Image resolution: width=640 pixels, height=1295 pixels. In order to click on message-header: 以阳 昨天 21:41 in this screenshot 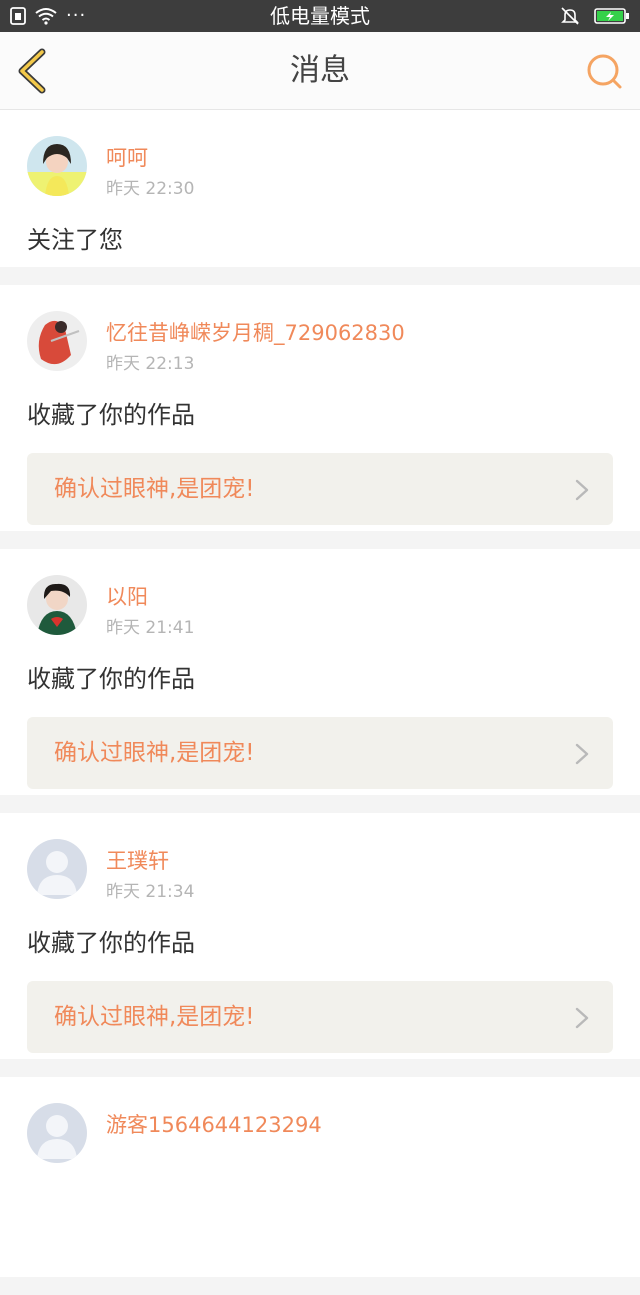, I will do `click(320, 593)`.